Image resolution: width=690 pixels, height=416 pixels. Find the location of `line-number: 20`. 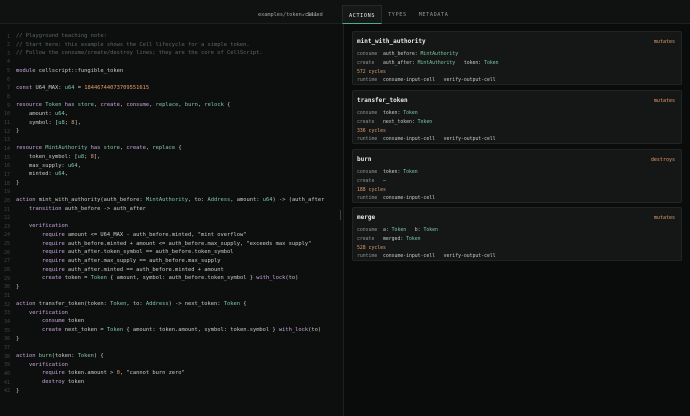

line-number: 20 is located at coordinates (6, 200).